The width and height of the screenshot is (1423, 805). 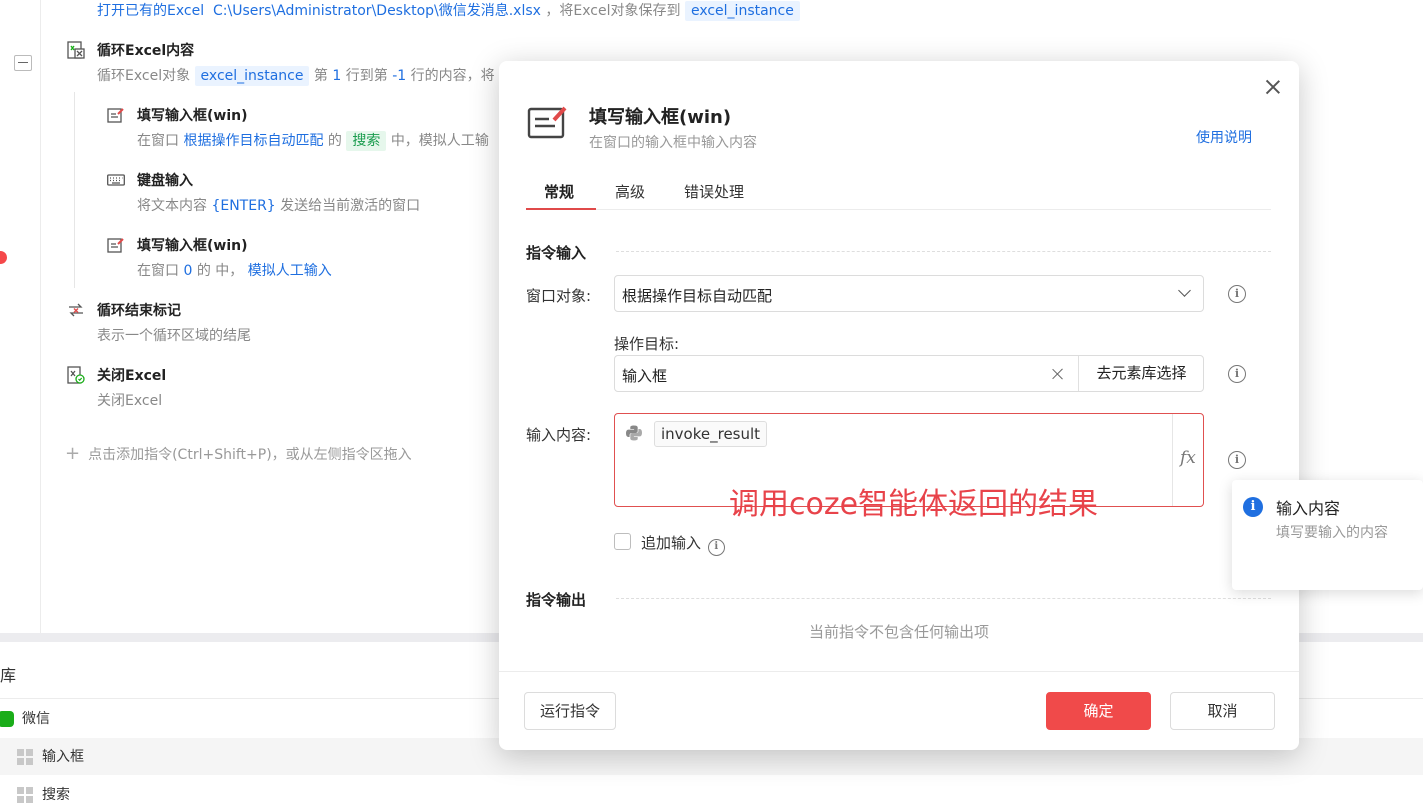 What do you see at coordinates (366, 76) in the screenshot?
I see `loop-desc-2: 行到第` at bounding box center [366, 76].